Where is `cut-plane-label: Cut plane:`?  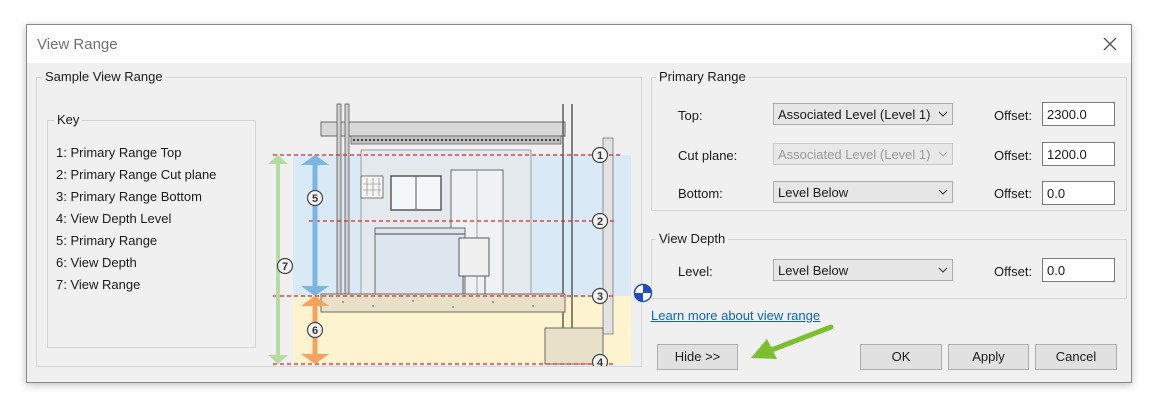
cut-plane-label: Cut plane: is located at coordinates (708, 155).